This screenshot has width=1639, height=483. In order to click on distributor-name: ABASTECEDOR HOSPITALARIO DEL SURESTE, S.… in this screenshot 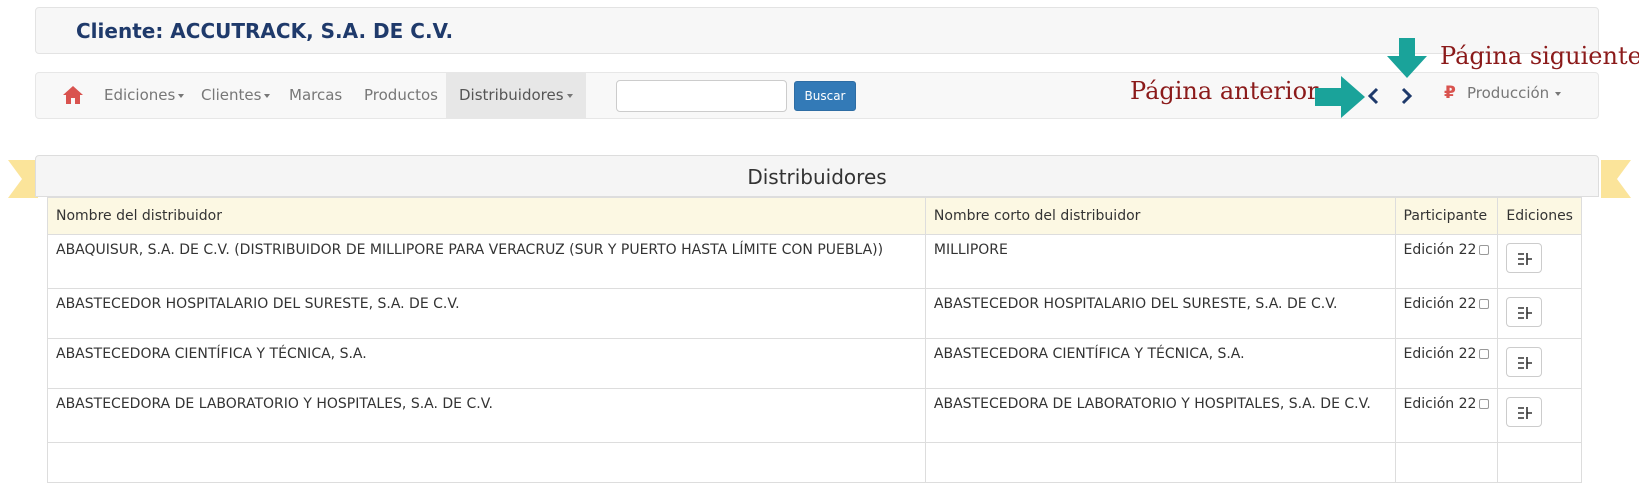, I will do `click(486, 313)`.